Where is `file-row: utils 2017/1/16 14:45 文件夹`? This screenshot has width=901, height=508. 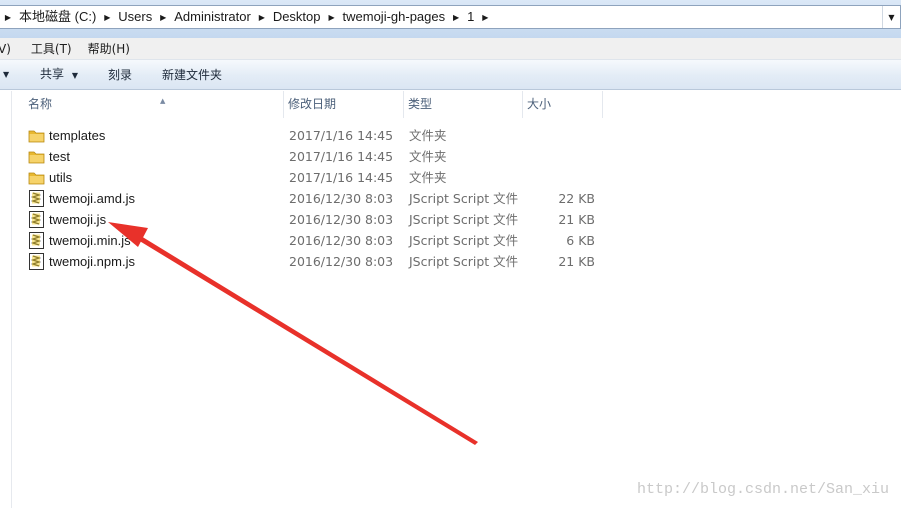
file-row: utils 2017/1/16 14:45 文件夹 is located at coordinates (312, 177).